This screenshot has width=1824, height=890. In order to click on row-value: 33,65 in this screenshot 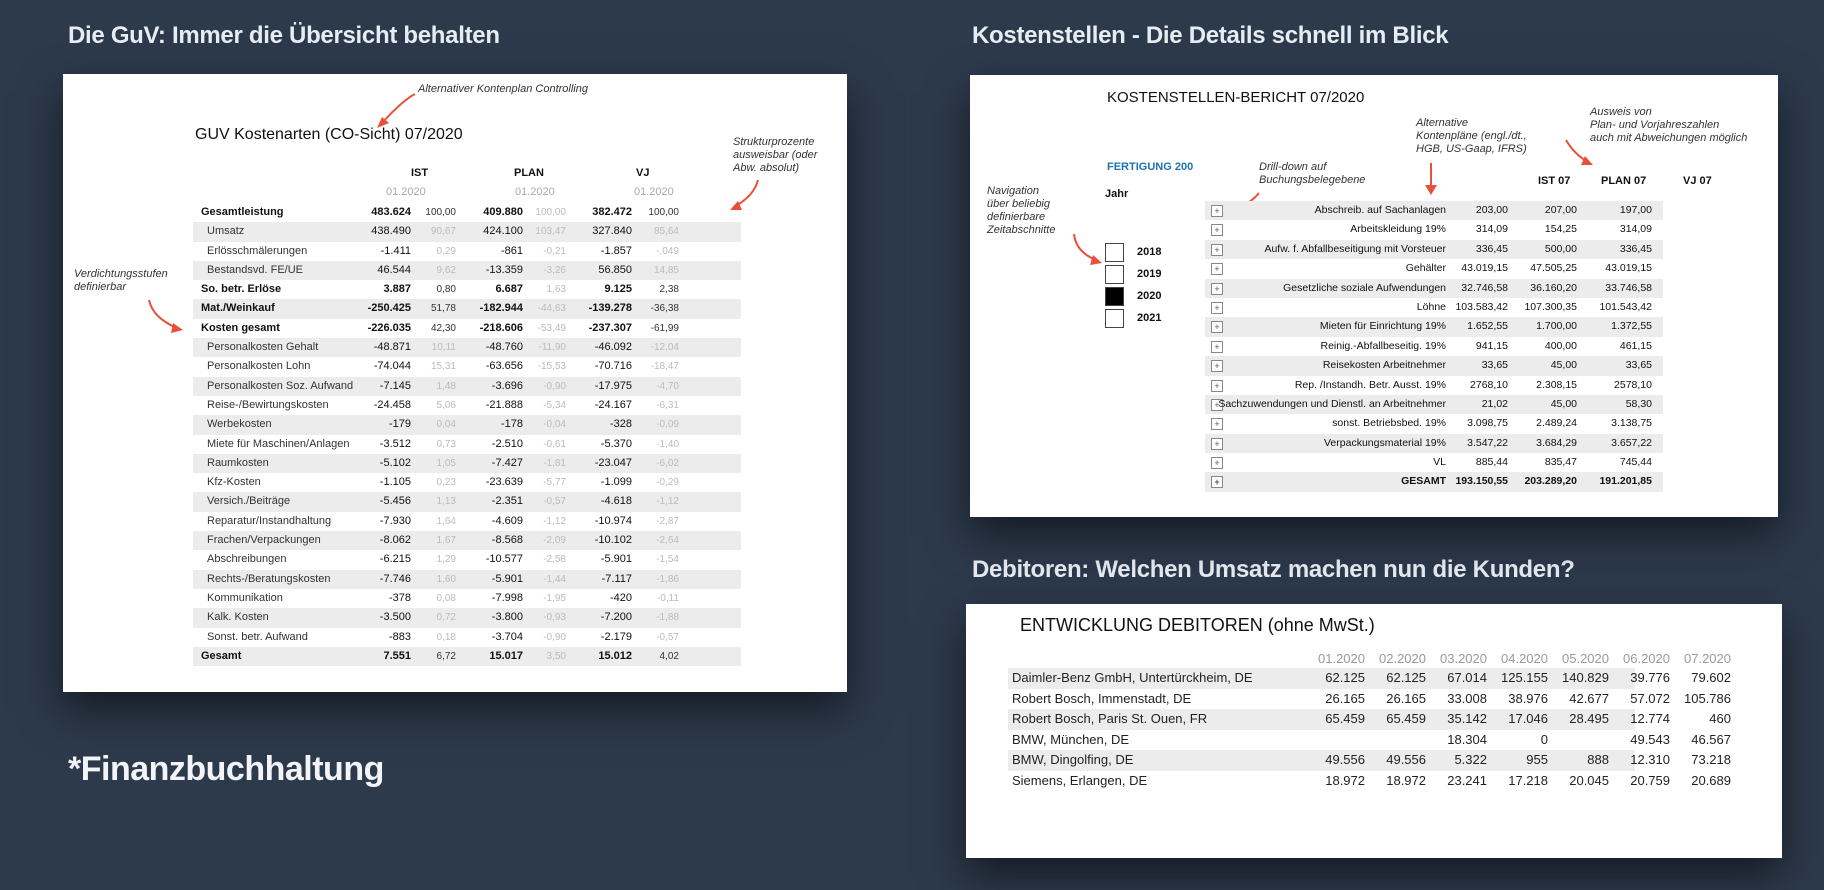, I will do `click(1494, 365)`.